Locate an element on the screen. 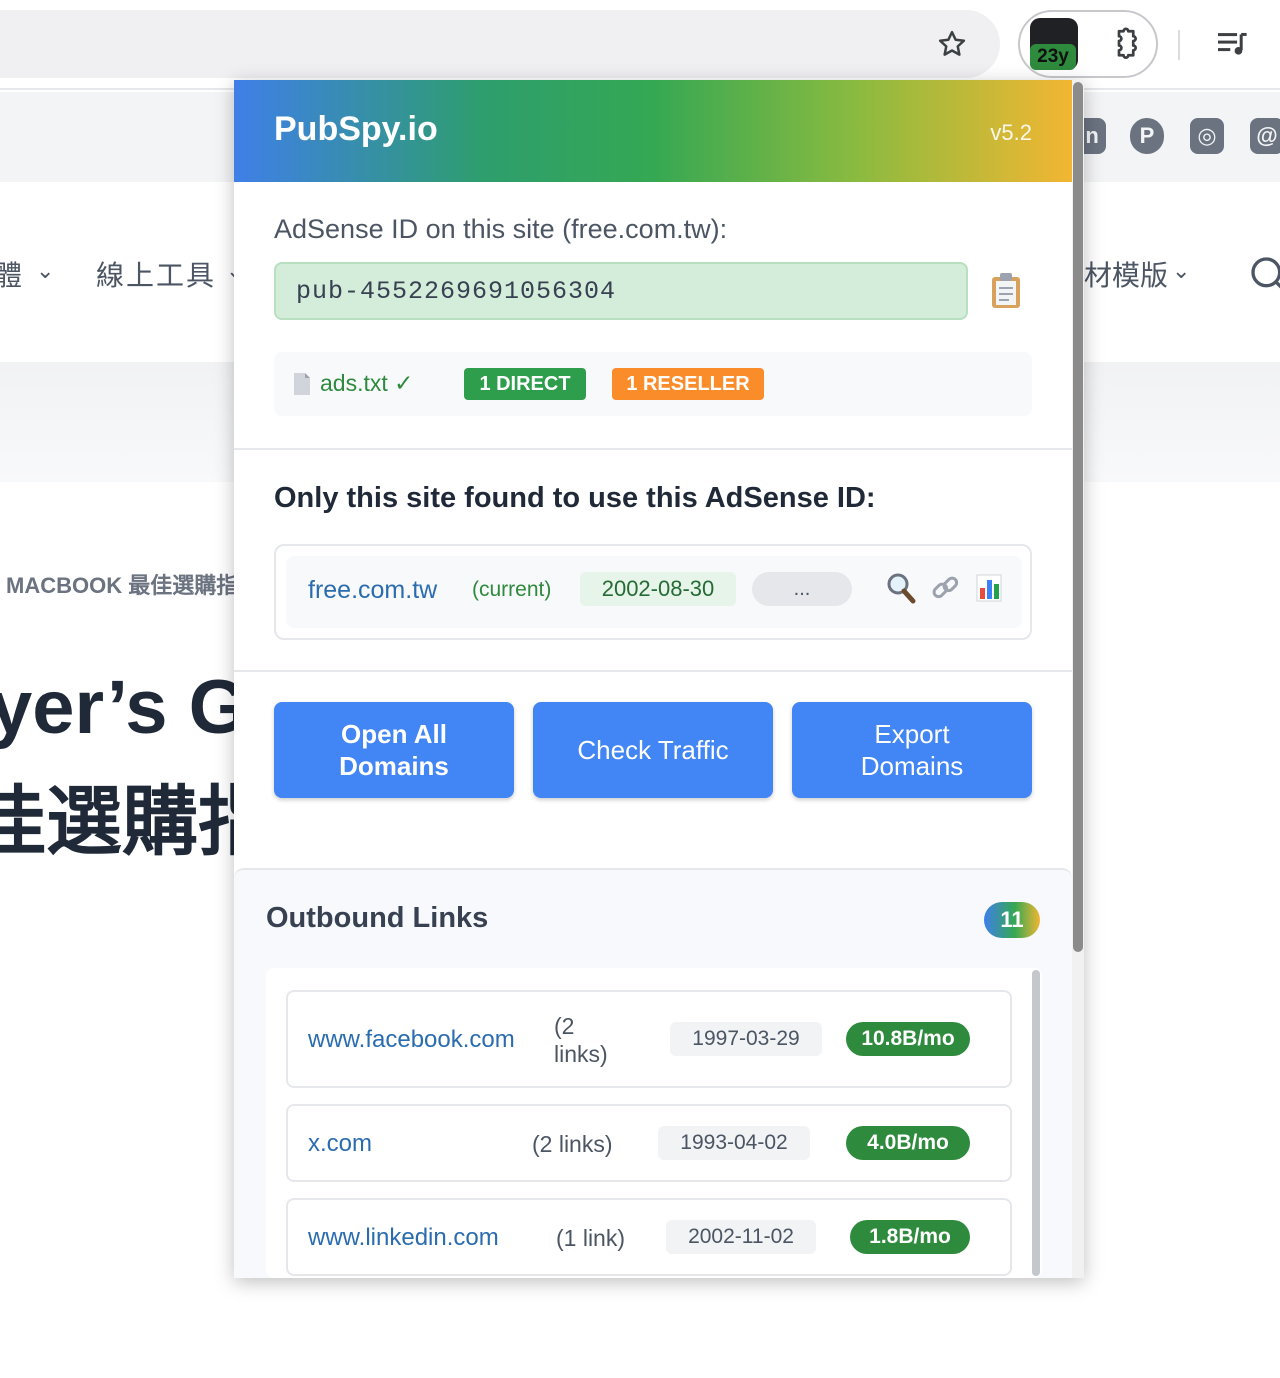  media-controls-icon is located at coordinates (1233, 44).